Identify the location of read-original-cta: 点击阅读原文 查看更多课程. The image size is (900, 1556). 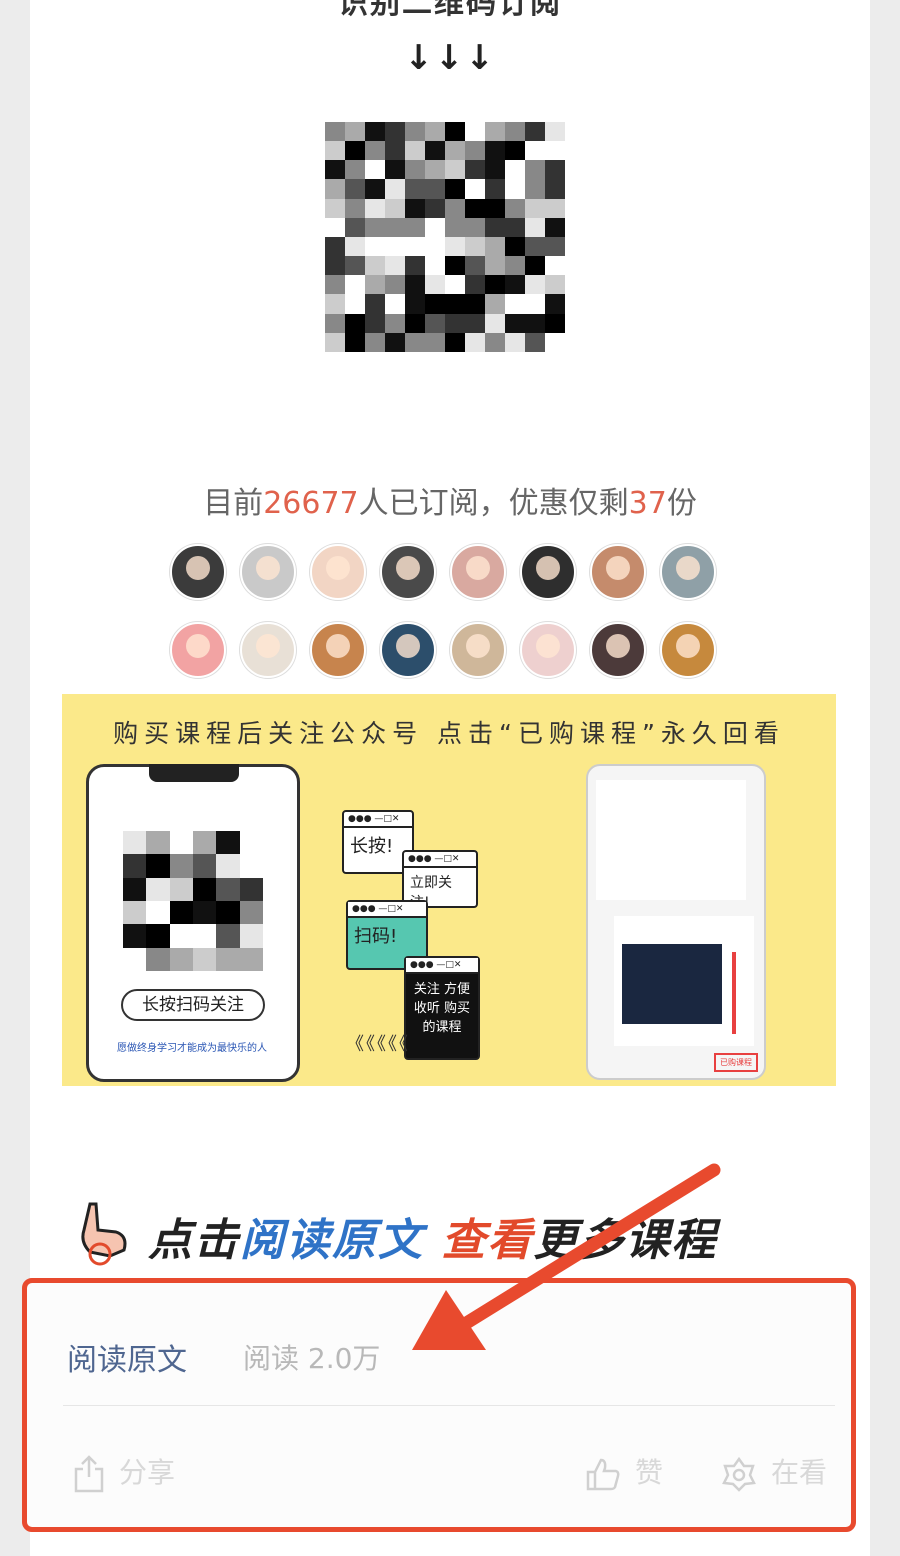
(450, 1231).